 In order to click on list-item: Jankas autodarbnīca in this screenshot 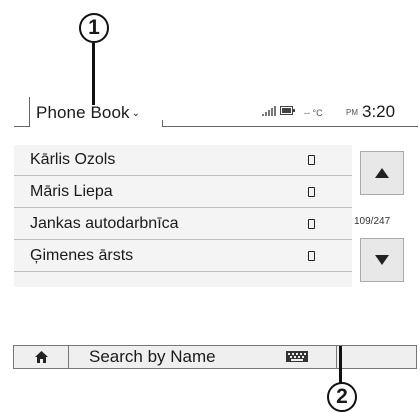, I will do `click(183, 224)`.